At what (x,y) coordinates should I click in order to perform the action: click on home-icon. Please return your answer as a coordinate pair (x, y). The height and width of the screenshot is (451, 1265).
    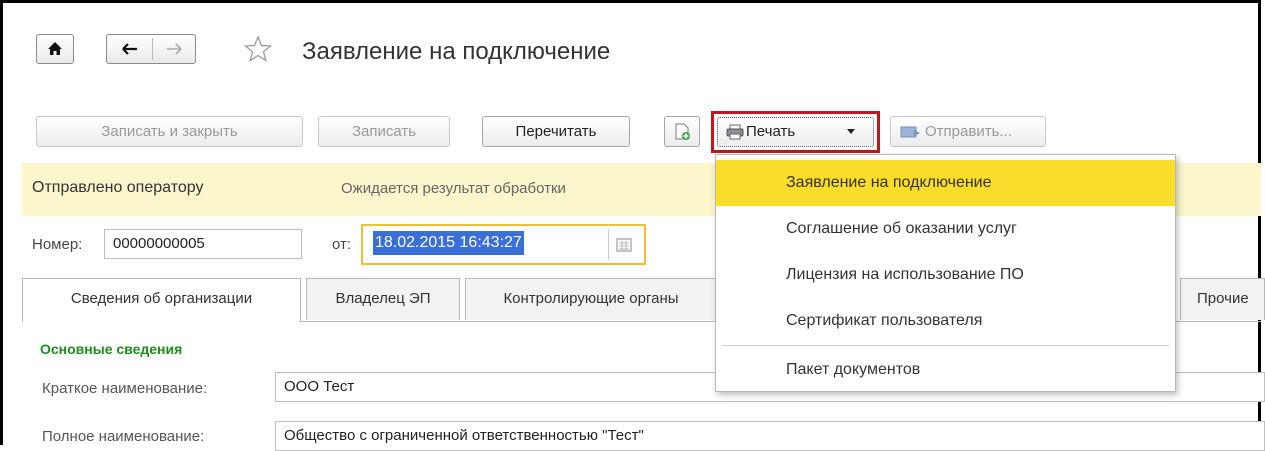
    Looking at the image, I should click on (55, 48).